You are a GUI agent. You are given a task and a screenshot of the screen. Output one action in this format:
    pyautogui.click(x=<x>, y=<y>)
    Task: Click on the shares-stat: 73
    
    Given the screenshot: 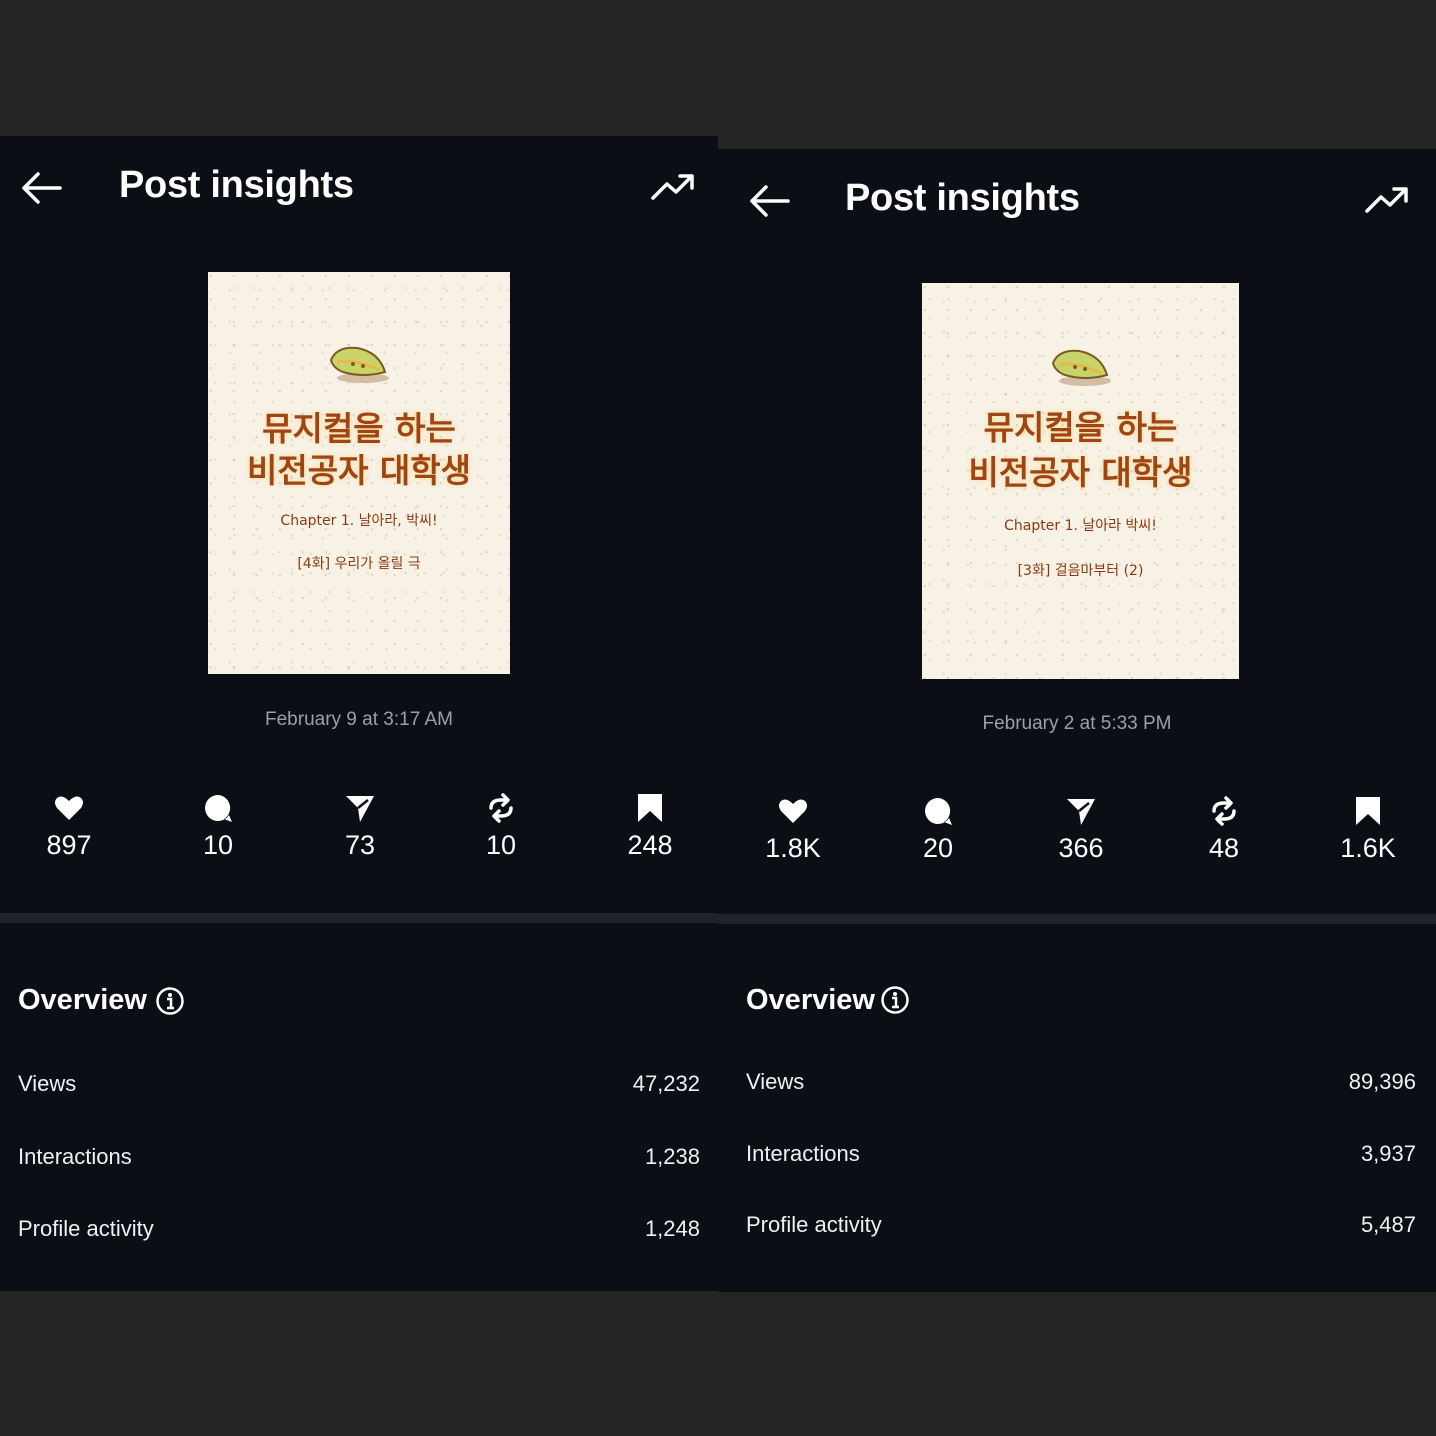 What is the action you would take?
    pyautogui.click(x=360, y=826)
    